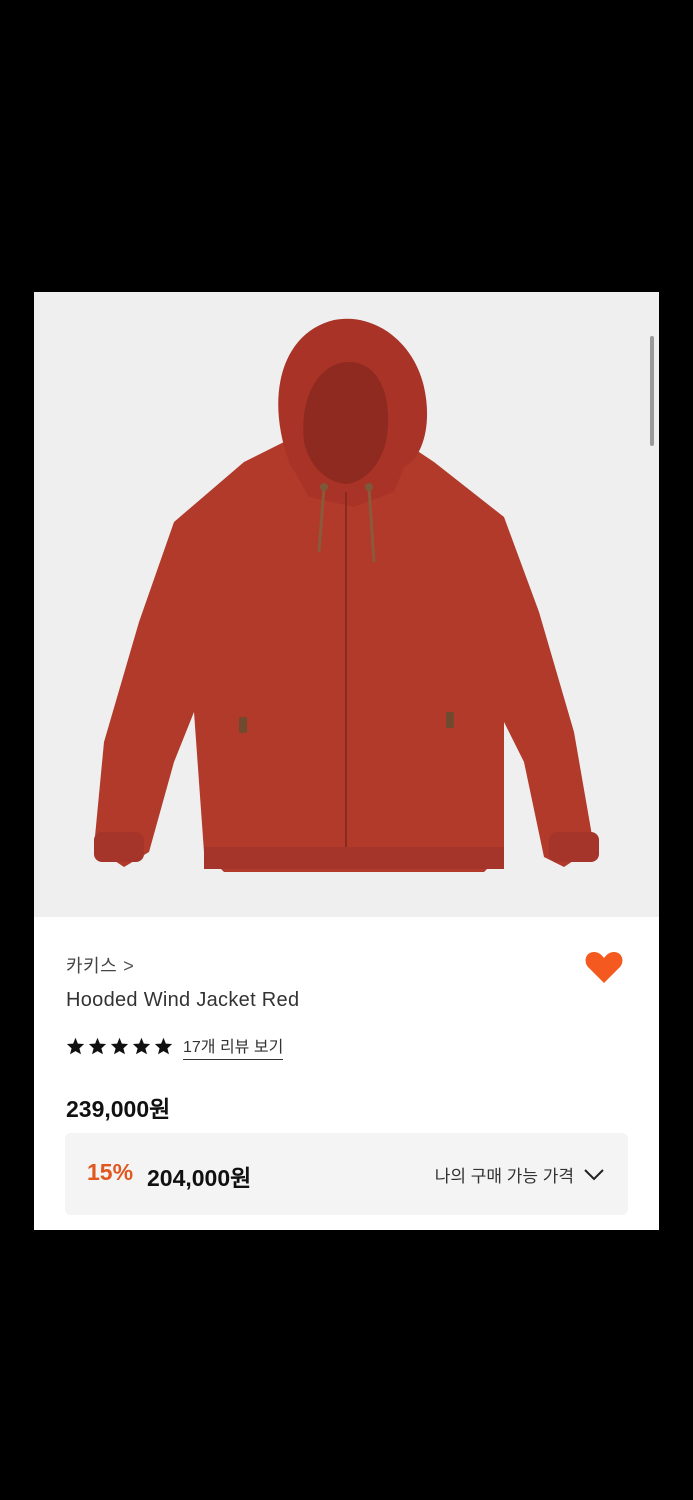 The width and height of the screenshot is (693, 1500). What do you see at coordinates (594, 1174) in the screenshot?
I see `chevron-down-icon` at bounding box center [594, 1174].